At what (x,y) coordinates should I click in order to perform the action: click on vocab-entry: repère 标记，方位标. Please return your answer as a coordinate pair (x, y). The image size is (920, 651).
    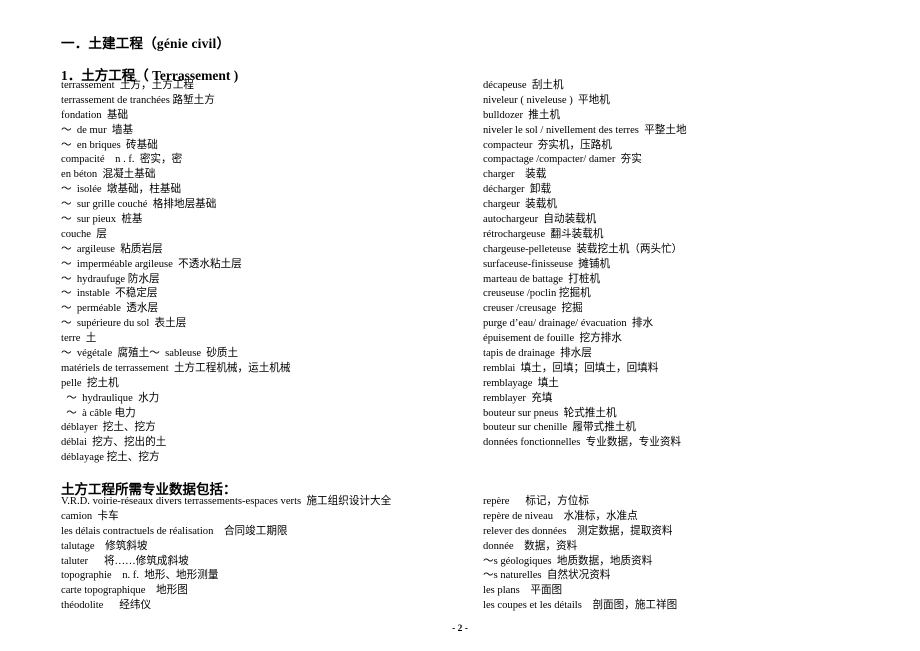
    Looking at the image, I should click on (536, 501).